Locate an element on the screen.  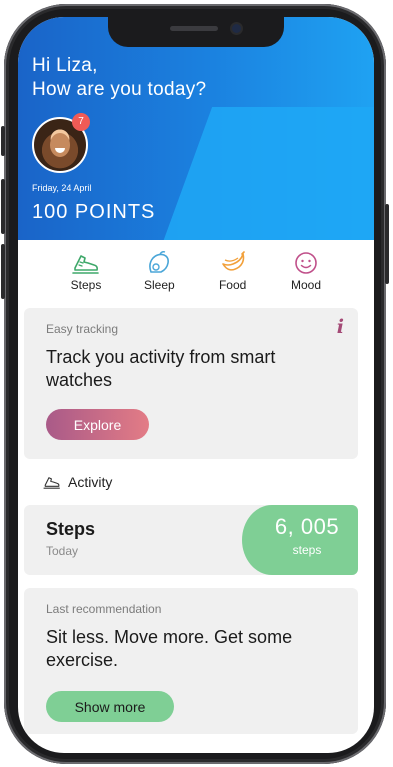
greeting-line-2: How are you today? is located at coordinates (119, 89).